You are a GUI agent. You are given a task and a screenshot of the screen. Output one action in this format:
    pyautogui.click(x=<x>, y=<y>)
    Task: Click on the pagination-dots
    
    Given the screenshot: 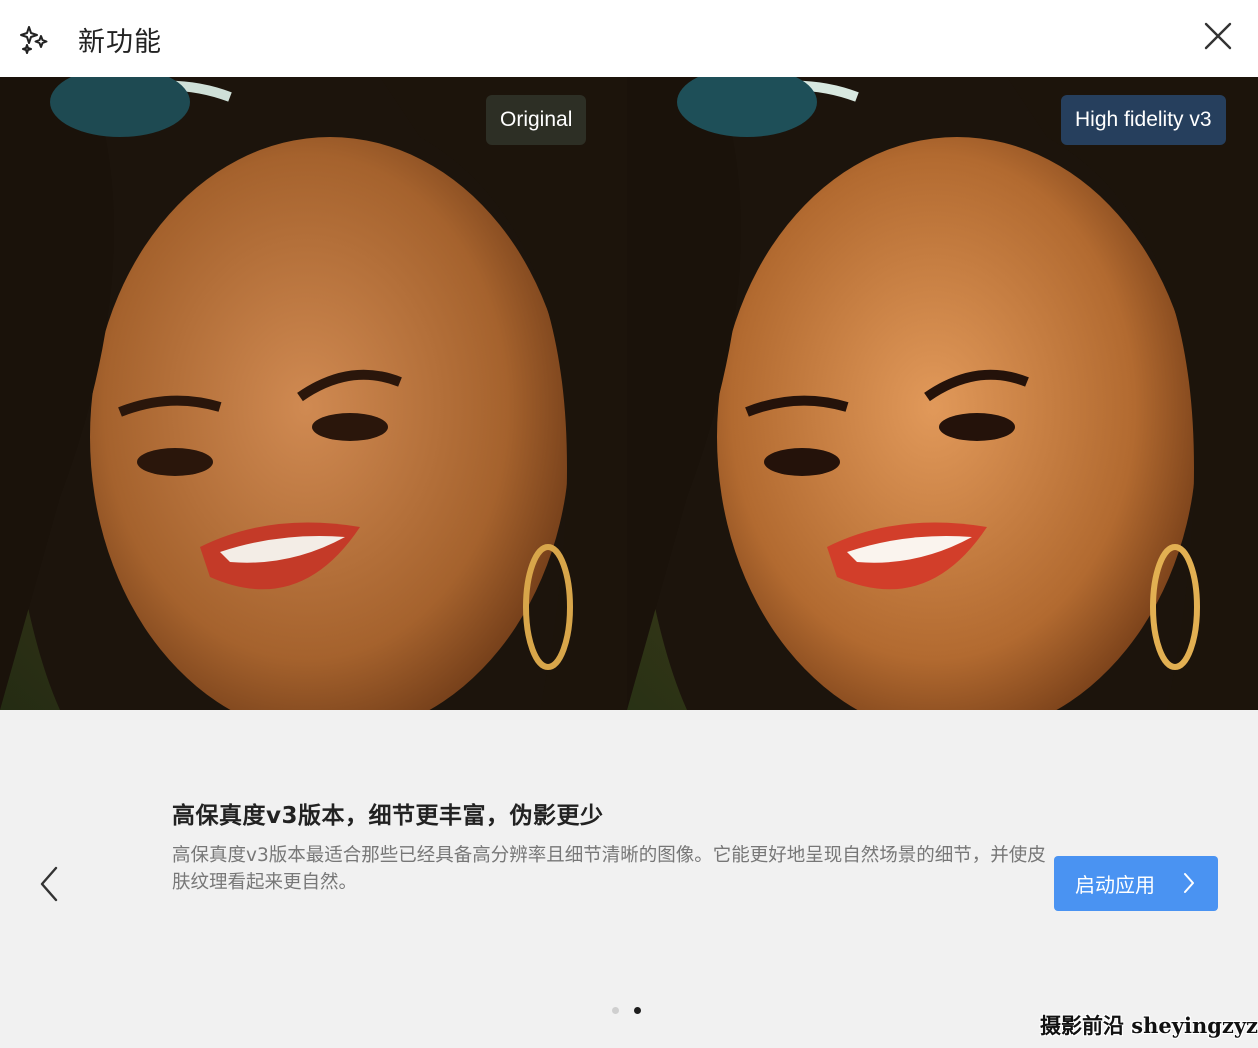 What is the action you would take?
    pyautogui.click(x=626, y=1010)
    